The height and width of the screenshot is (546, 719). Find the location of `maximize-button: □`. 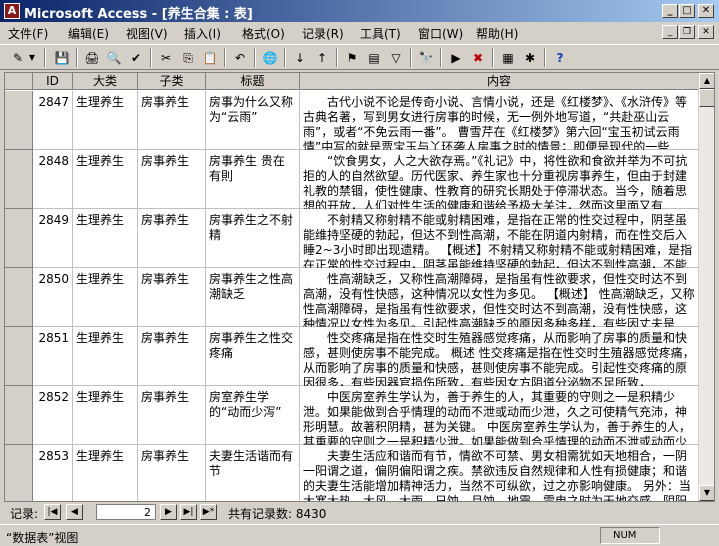

maximize-button: □ is located at coordinates (687, 11).